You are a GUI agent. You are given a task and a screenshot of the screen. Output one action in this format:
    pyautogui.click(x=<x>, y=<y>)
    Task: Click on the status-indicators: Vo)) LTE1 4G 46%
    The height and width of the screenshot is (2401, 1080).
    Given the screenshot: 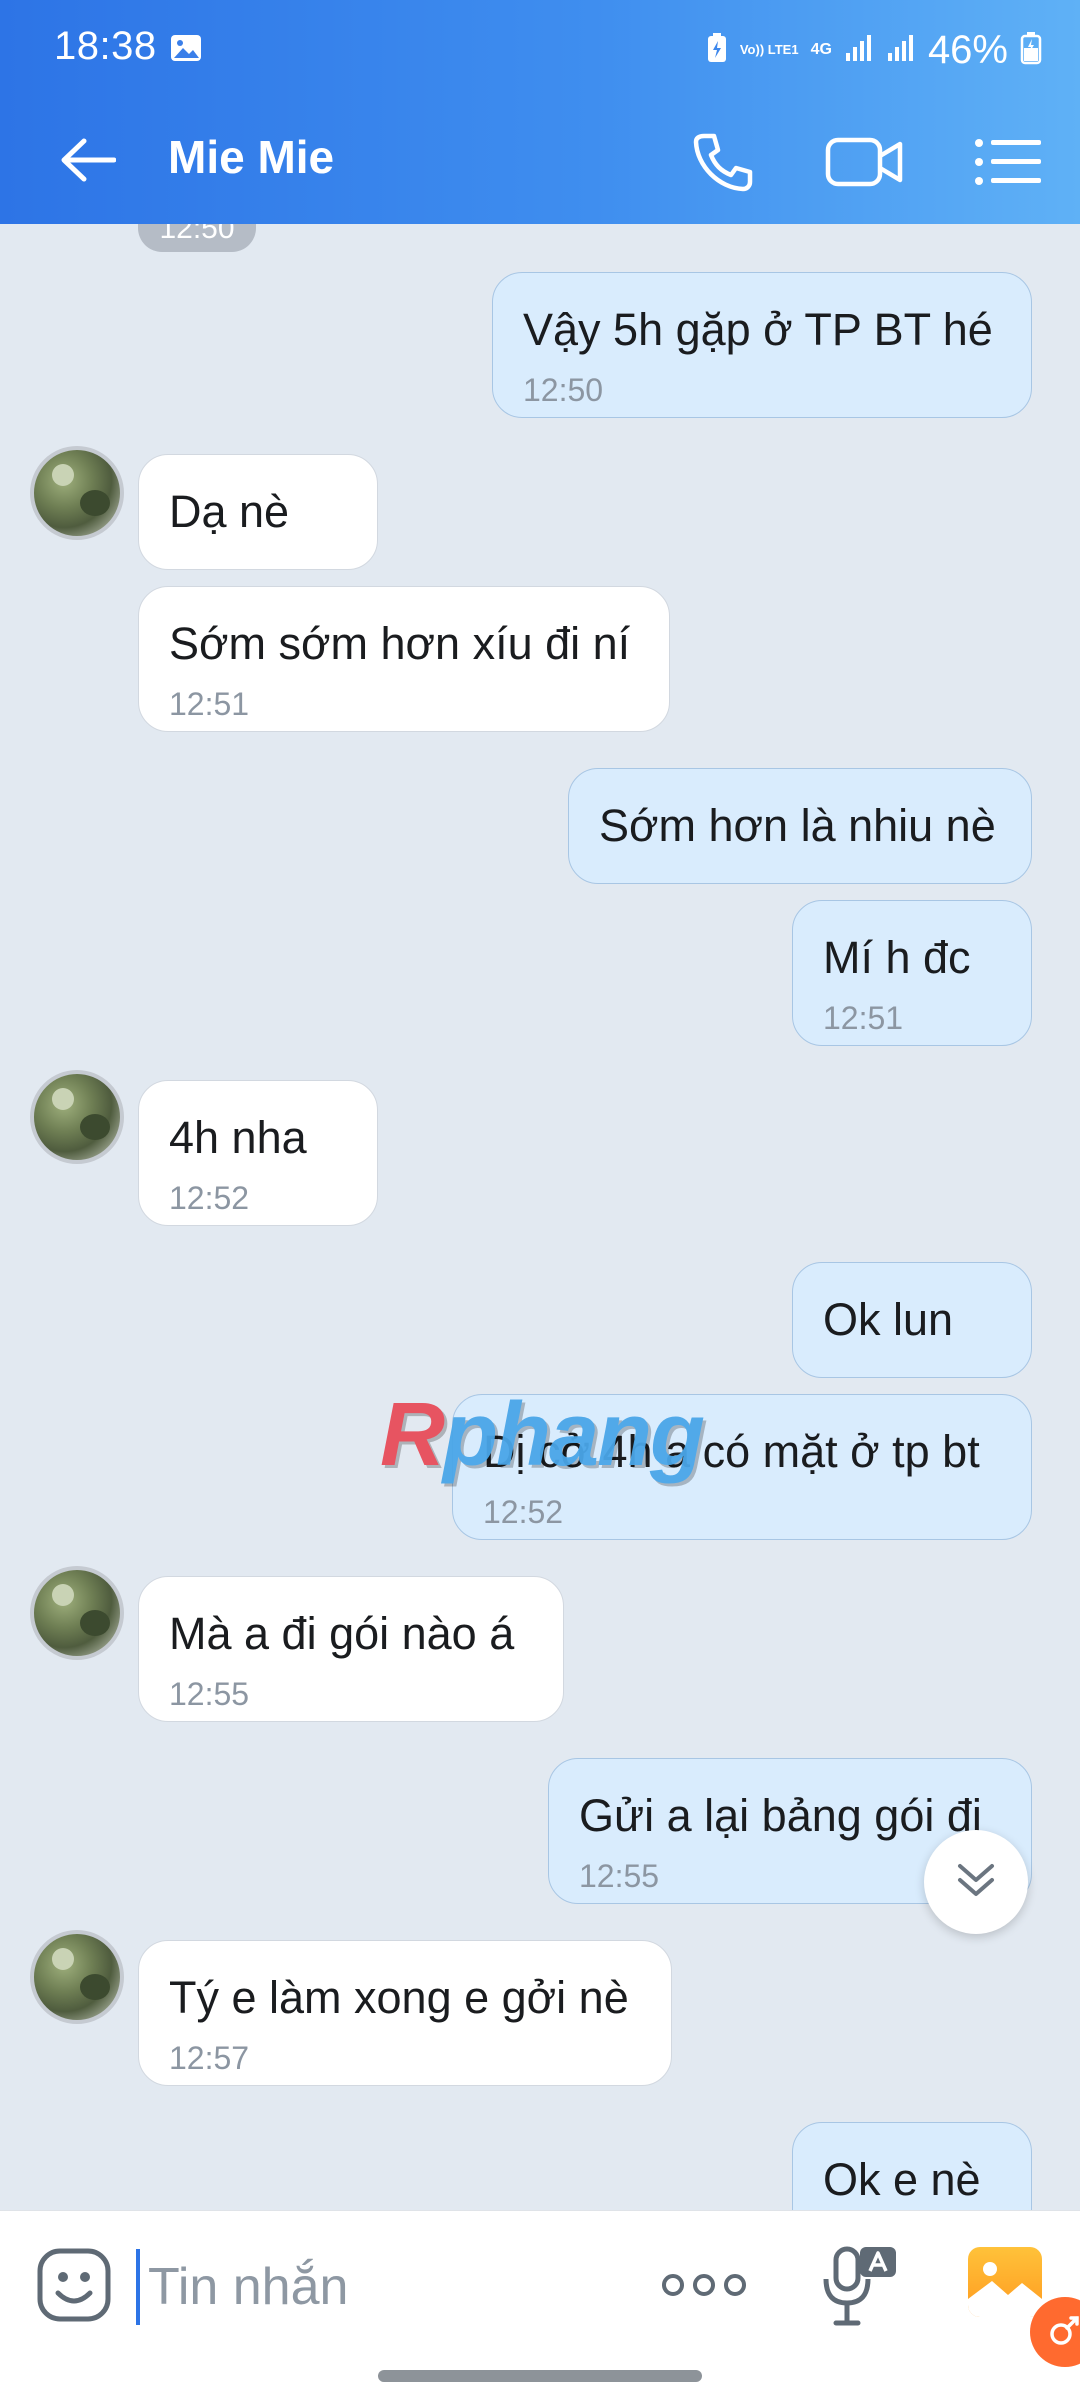 What is the action you would take?
    pyautogui.click(x=874, y=50)
    